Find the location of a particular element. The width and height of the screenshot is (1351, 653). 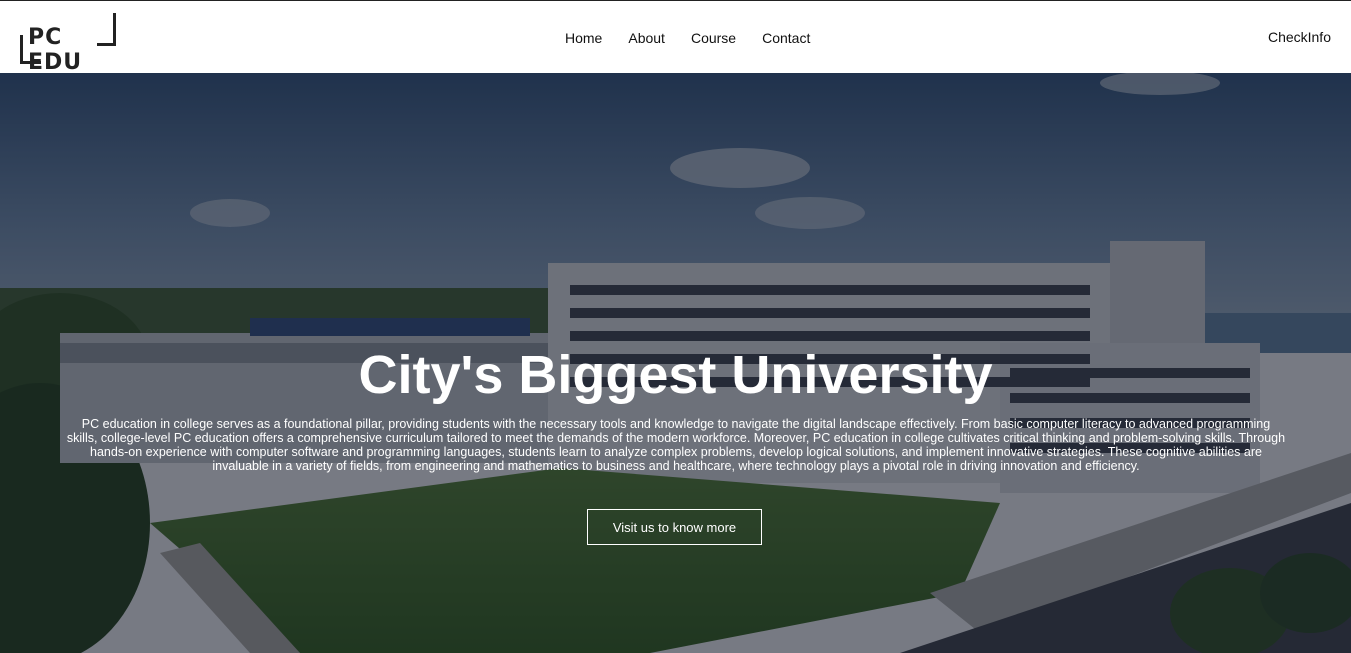

nav-link-course: Course is located at coordinates (713, 38).